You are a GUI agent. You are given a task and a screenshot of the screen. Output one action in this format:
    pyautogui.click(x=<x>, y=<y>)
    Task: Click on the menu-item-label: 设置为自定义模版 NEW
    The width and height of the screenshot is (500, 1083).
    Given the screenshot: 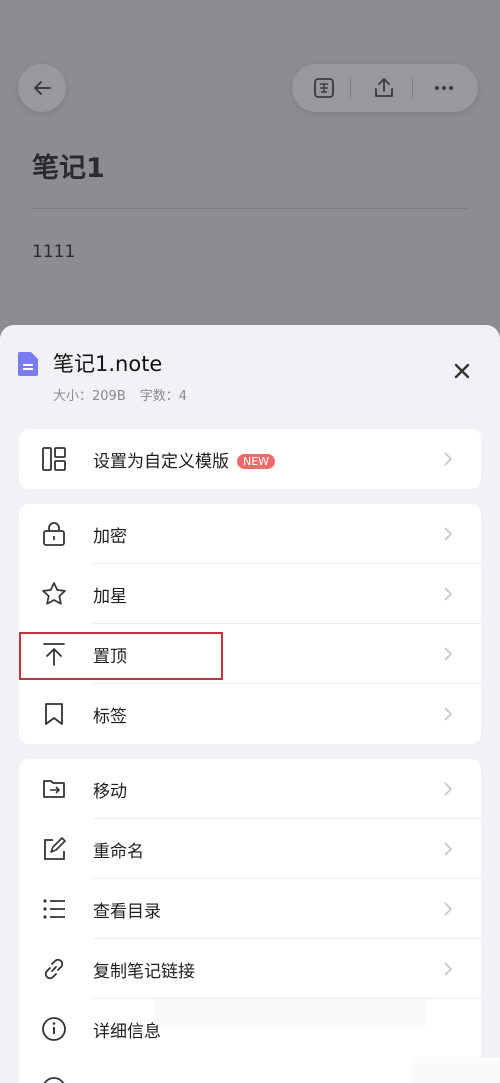 What is the action you would take?
    pyautogui.click(x=184, y=459)
    